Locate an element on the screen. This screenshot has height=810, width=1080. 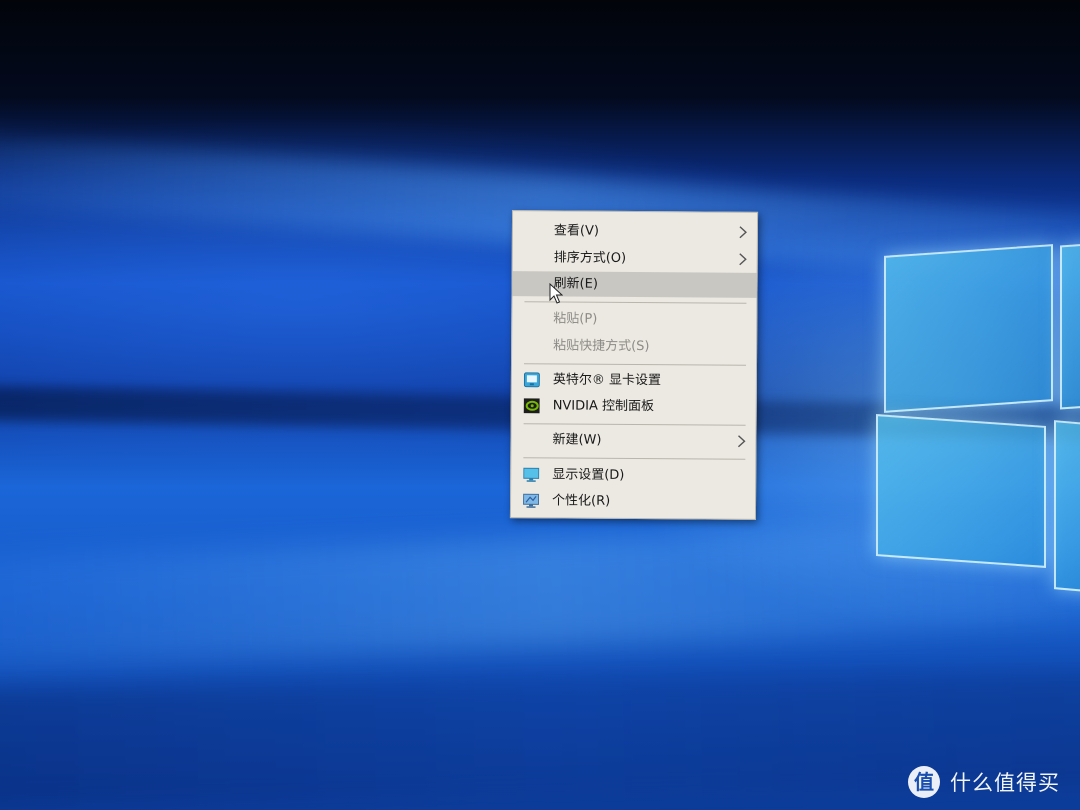
menu-item-label: NVIDIA 控制面板 is located at coordinates (603, 406).